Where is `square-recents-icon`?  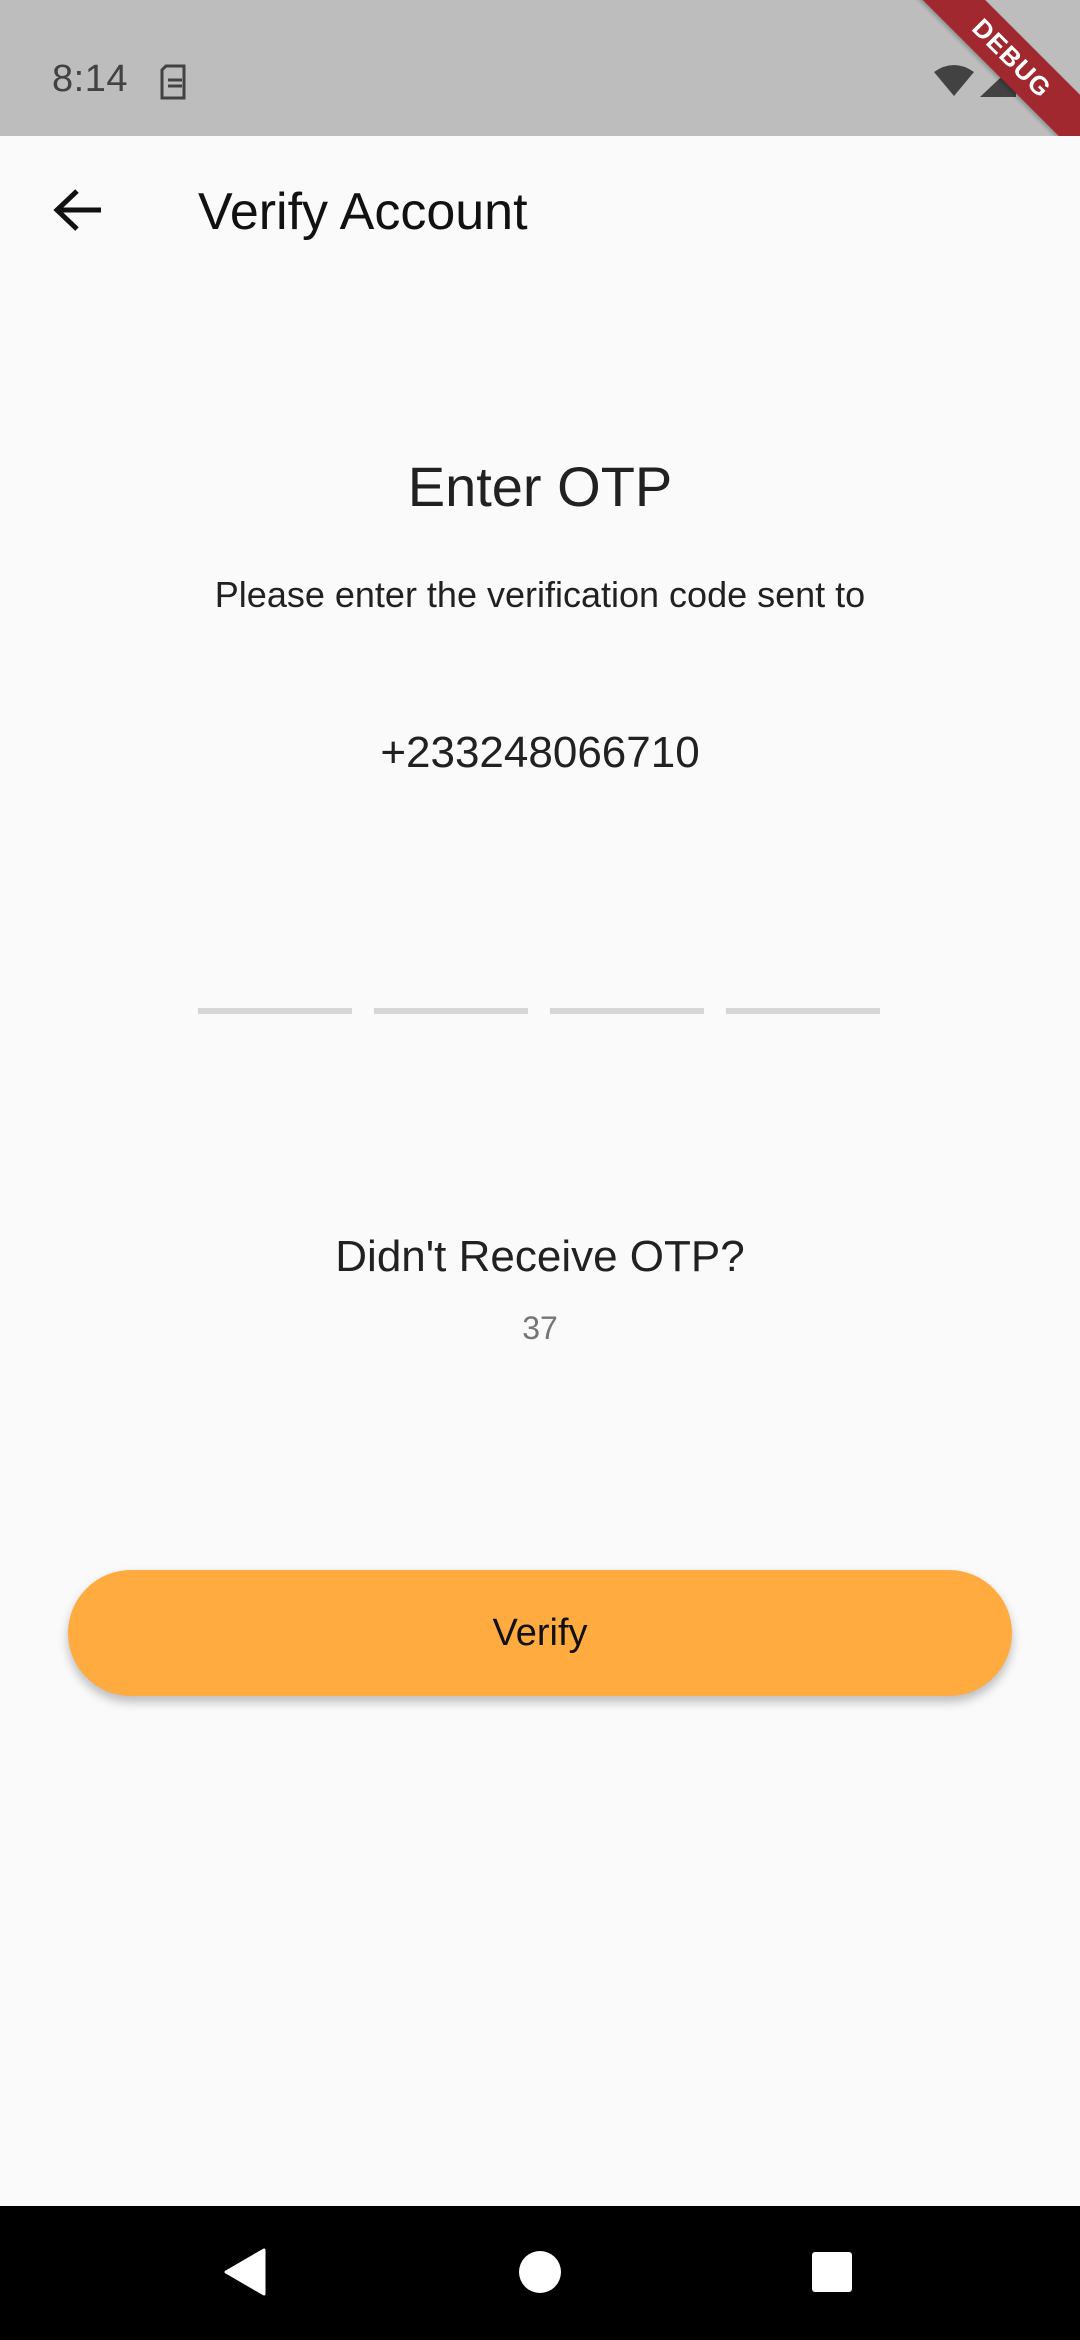
square-recents-icon is located at coordinates (832, 2274).